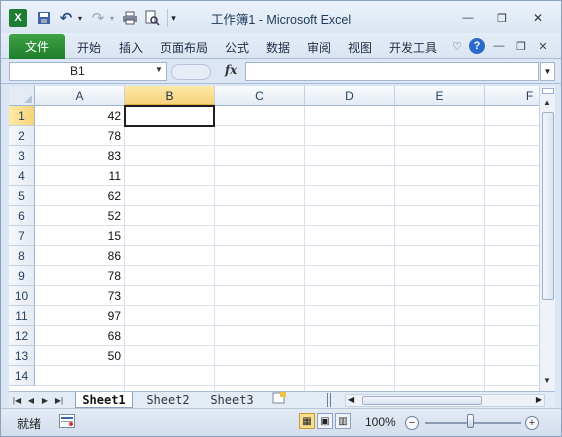  What do you see at coordinates (278, 47) in the screenshot?
I see `tab-data: 数据` at bounding box center [278, 47].